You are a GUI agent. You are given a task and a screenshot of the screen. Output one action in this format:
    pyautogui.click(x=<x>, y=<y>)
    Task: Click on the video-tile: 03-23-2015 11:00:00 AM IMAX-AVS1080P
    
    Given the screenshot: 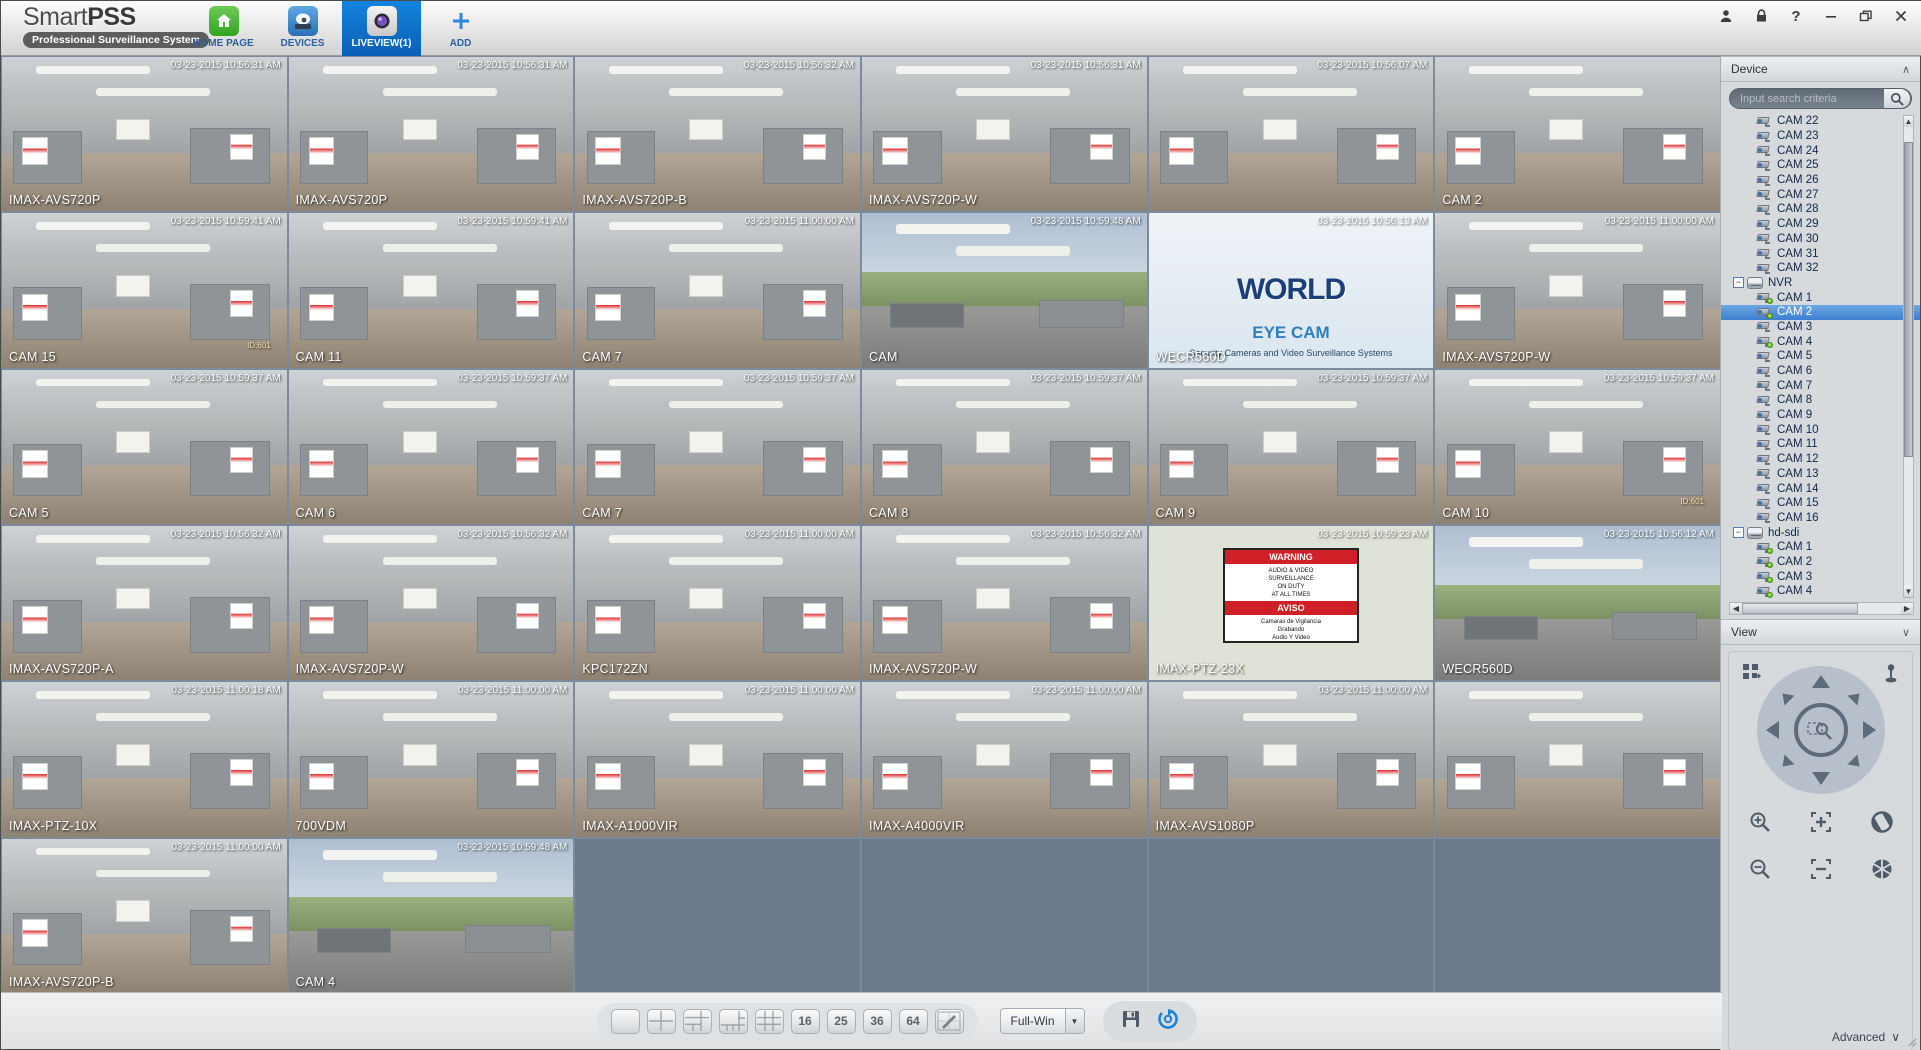 What is the action you would take?
    pyautogui.click(x=1291, y=759)
    